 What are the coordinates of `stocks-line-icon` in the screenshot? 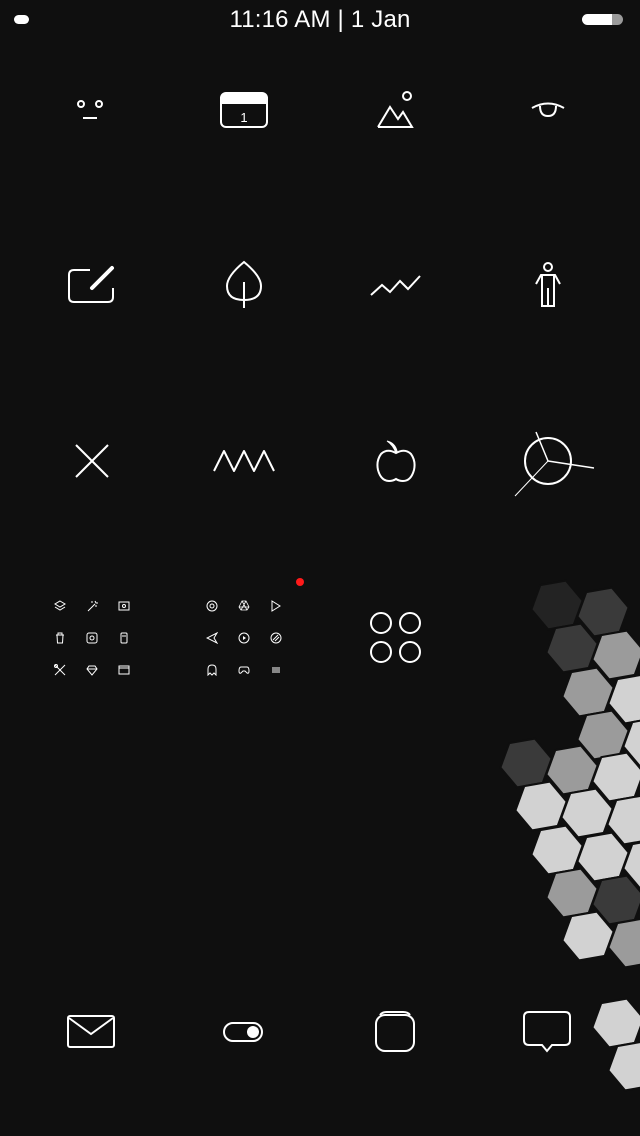 It's located at (396, 285).